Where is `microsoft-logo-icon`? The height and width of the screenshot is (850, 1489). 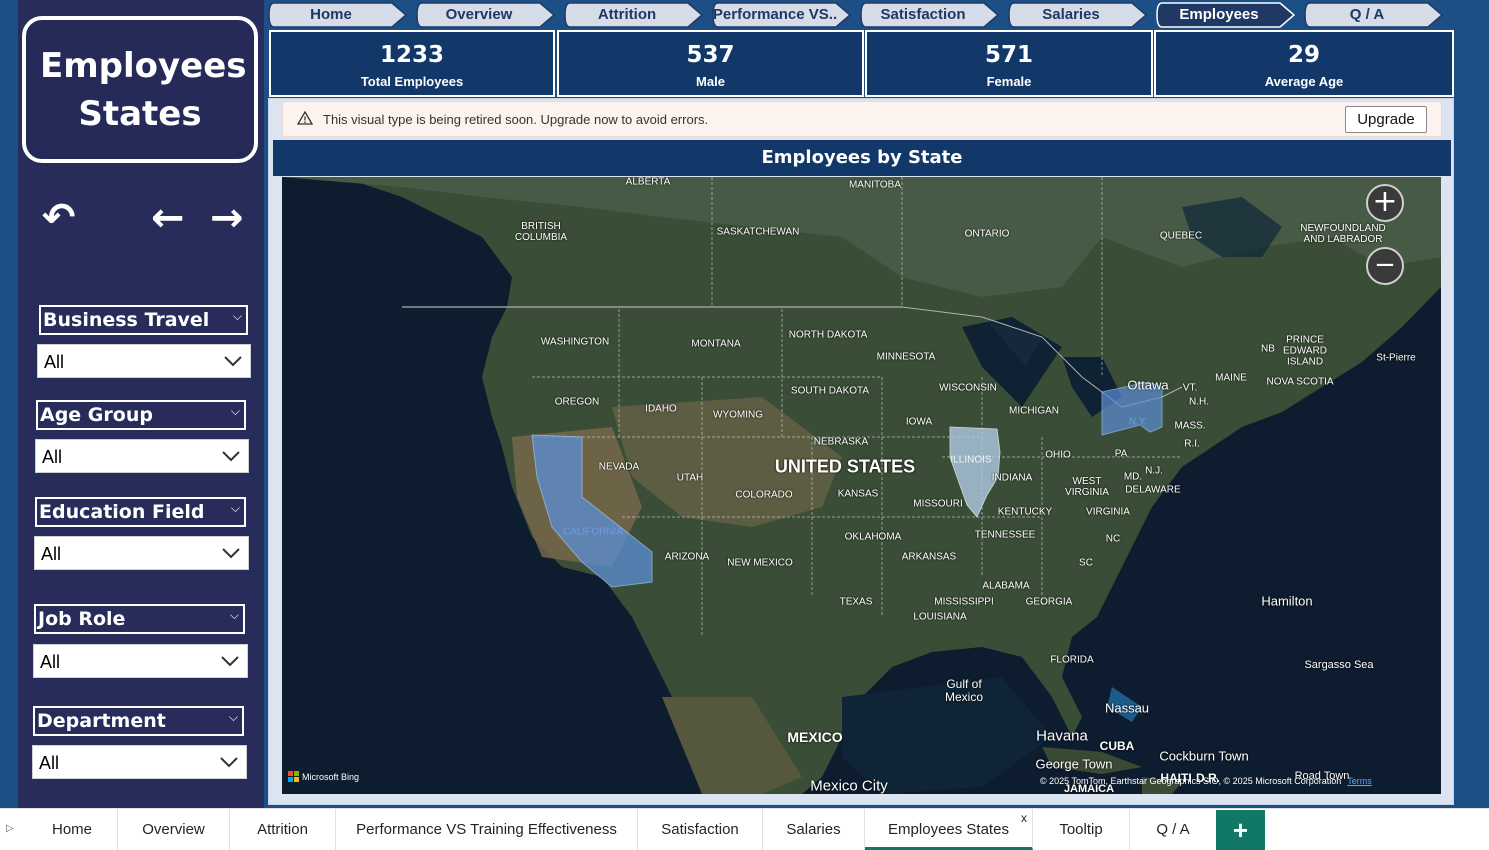
microsoft-logo-icon is located at coordinates (293, 776).